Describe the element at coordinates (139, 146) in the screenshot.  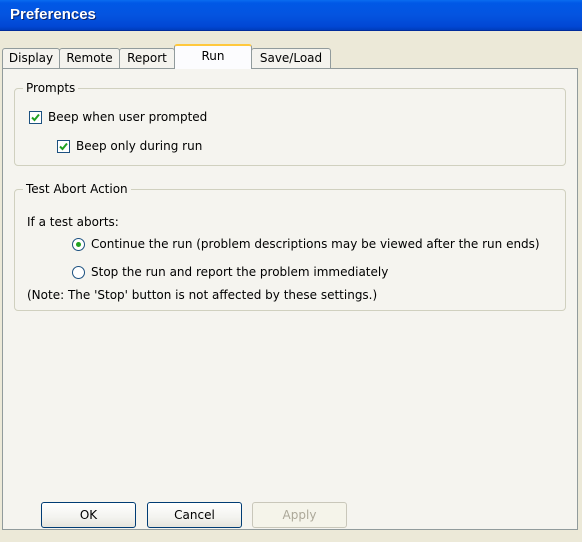
I see `beep-run-label: Beep only during run` at that location.